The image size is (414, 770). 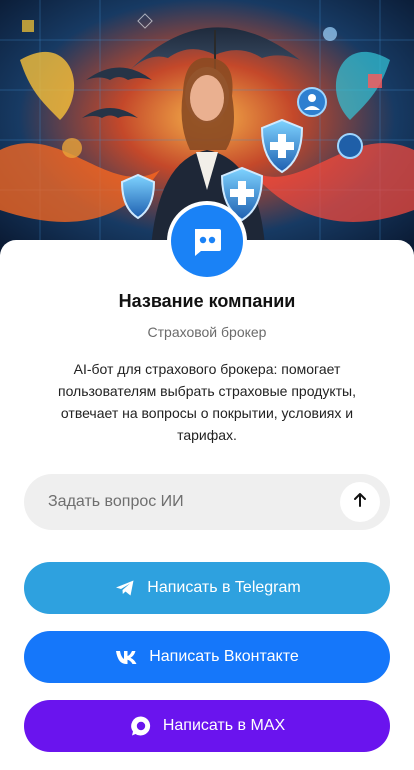 I want to click on company-name: Название компании, so click(x=207, y=301).